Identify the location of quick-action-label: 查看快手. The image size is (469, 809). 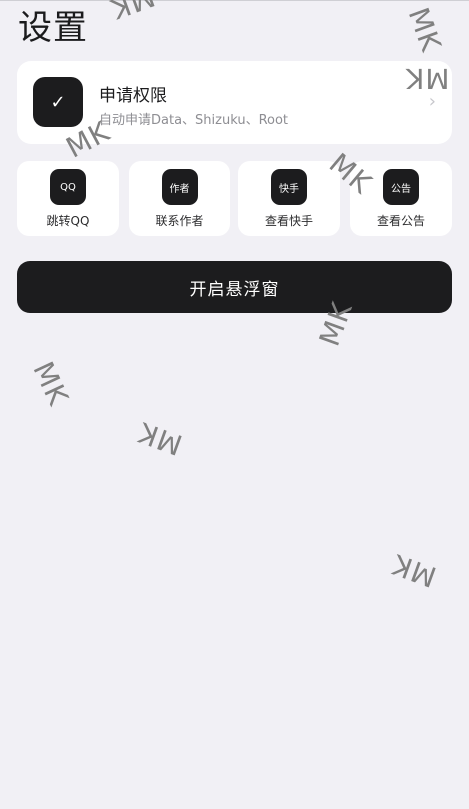
(288, 221).